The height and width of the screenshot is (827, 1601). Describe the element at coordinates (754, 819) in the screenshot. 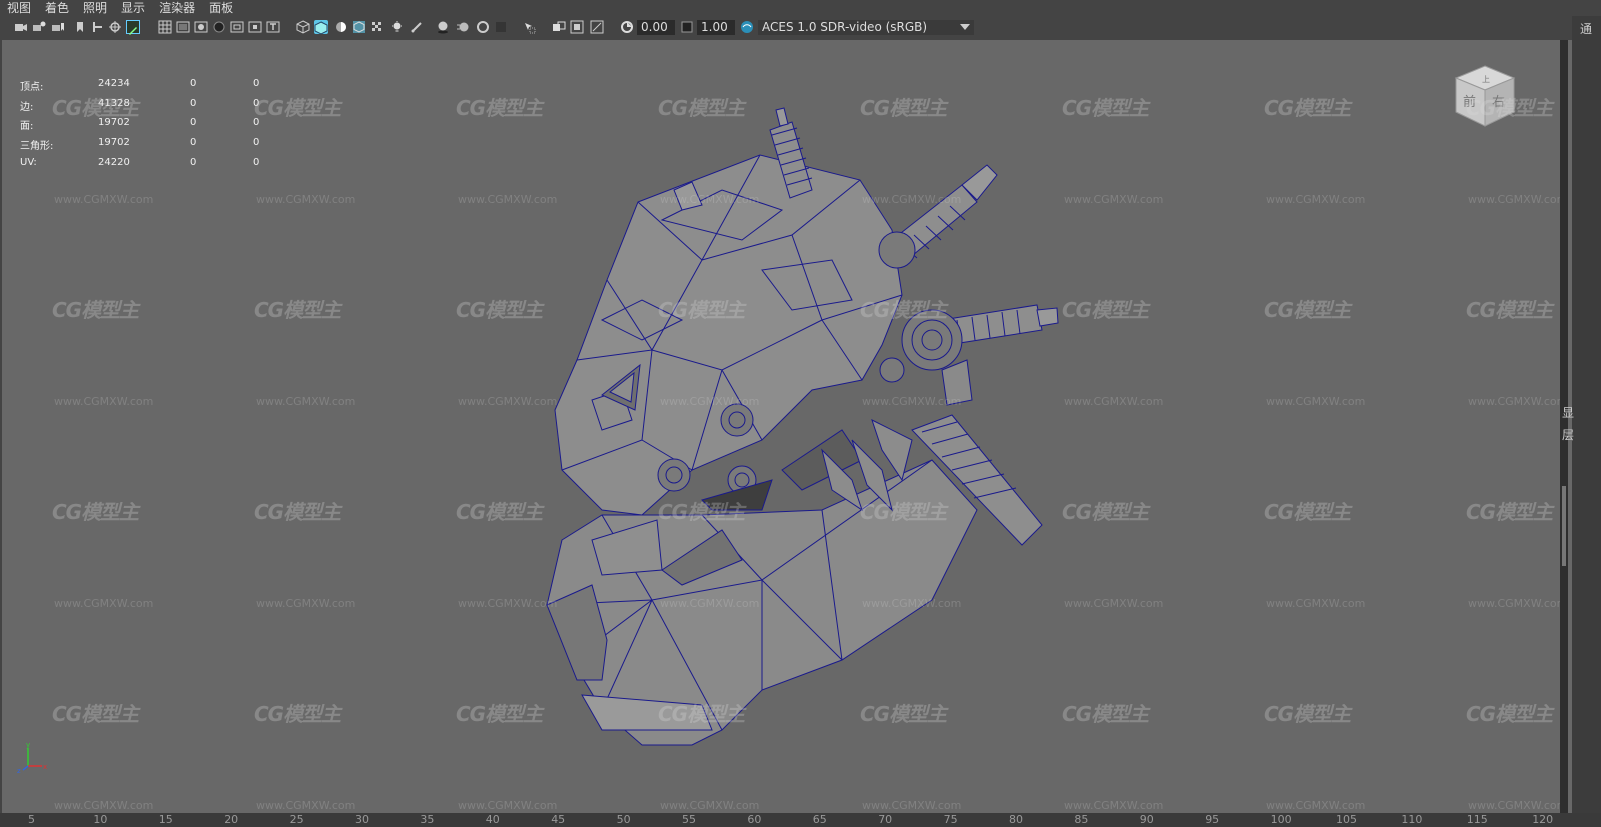

I see `timeline-tick-label: 60` at that location.